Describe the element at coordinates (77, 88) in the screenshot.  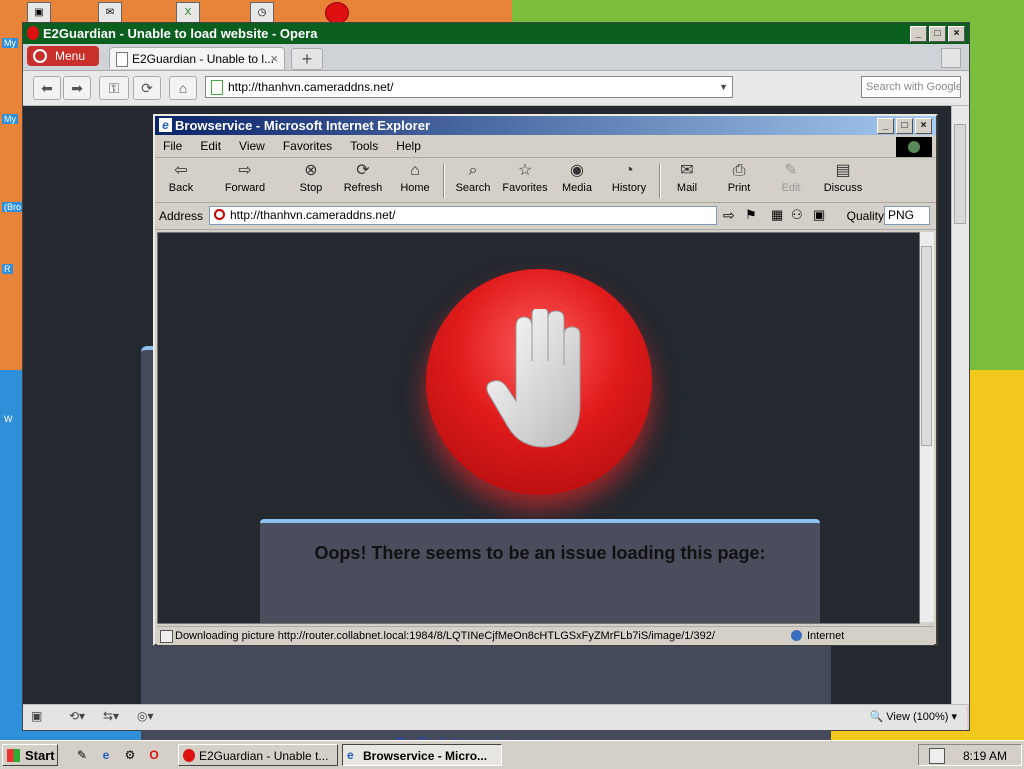
I see `forward-button: ➡` at that location.